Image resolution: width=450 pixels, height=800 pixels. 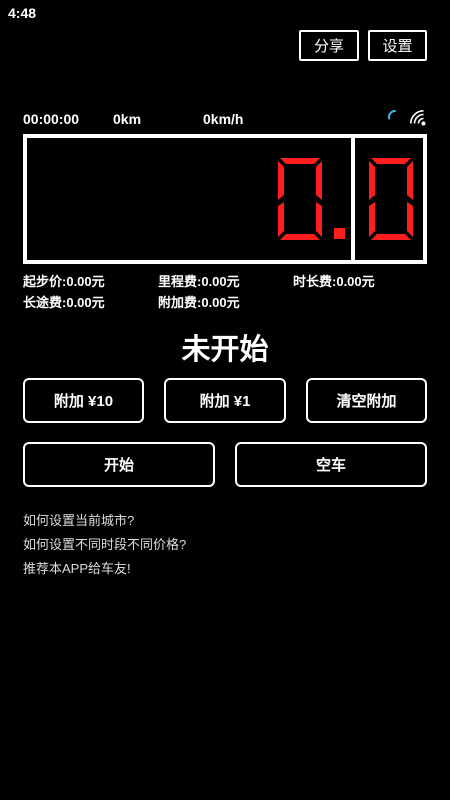 I want to click on speed-readout: 0km/h, so click(x=223, y=119).